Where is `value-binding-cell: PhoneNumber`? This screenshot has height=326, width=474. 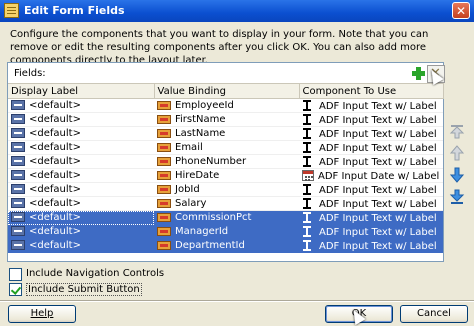
value-binding-cell: PhoneNumber is located at coordinates (226, 161).